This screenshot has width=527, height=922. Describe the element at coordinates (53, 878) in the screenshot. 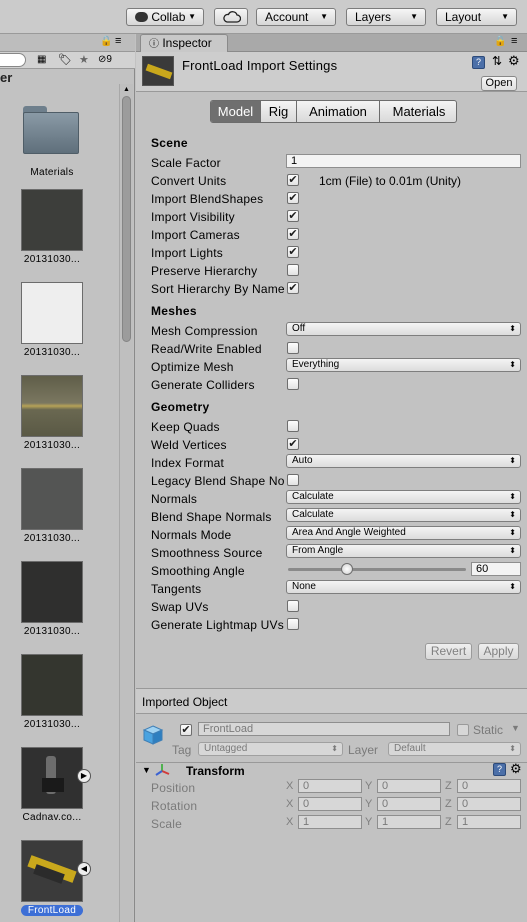

I see `asset-model-selected: ◀ FrontLoad` at that location.